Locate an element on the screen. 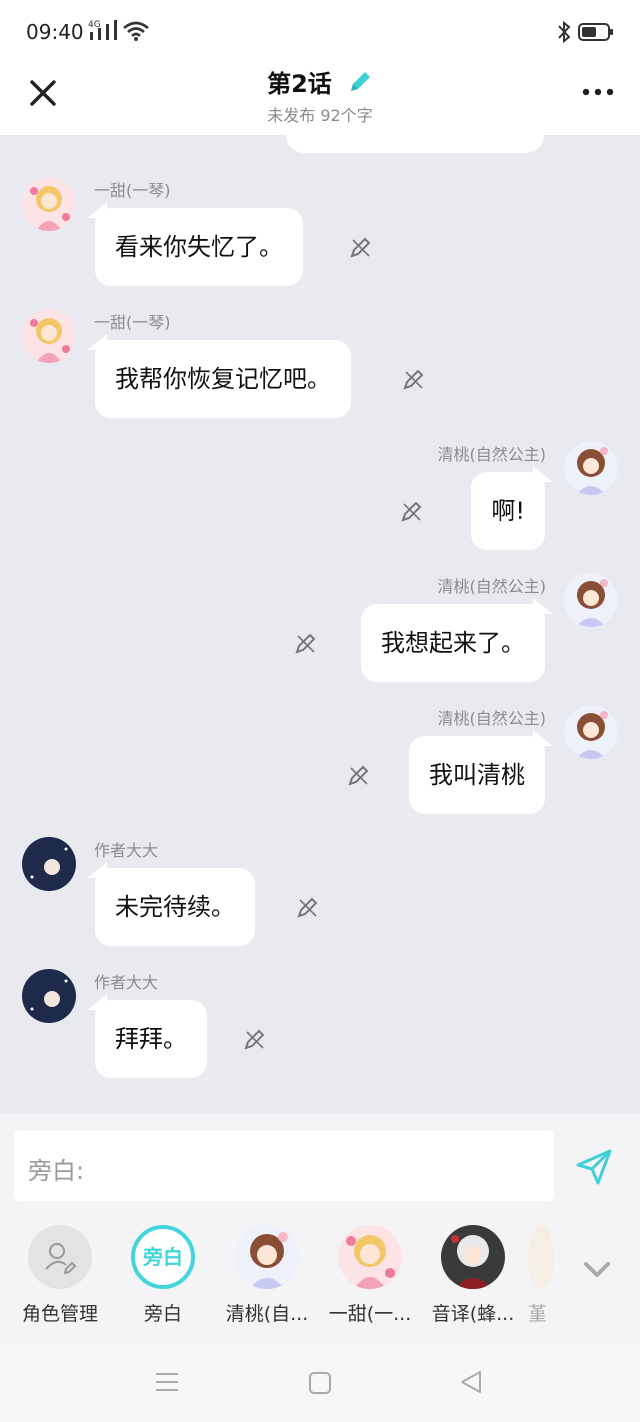 Image resolution: width=640 pixels, height=1422 pixels. chevron-down-icon is located at coordinates (597, 1270).